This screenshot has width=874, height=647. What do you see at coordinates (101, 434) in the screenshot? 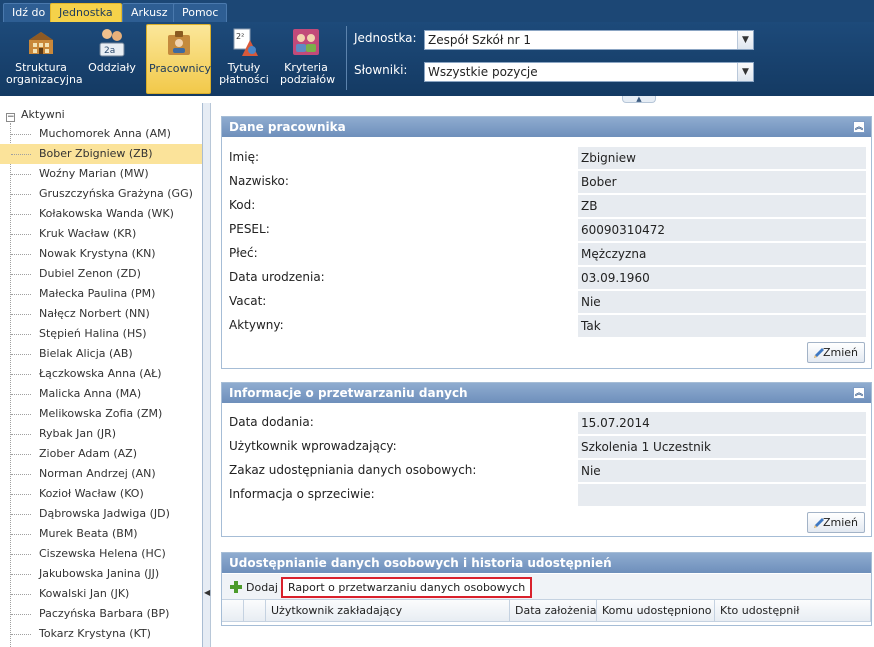
I see `tree-item-employee: Rybak Jan (JR)` at bounding box center [101, 434].